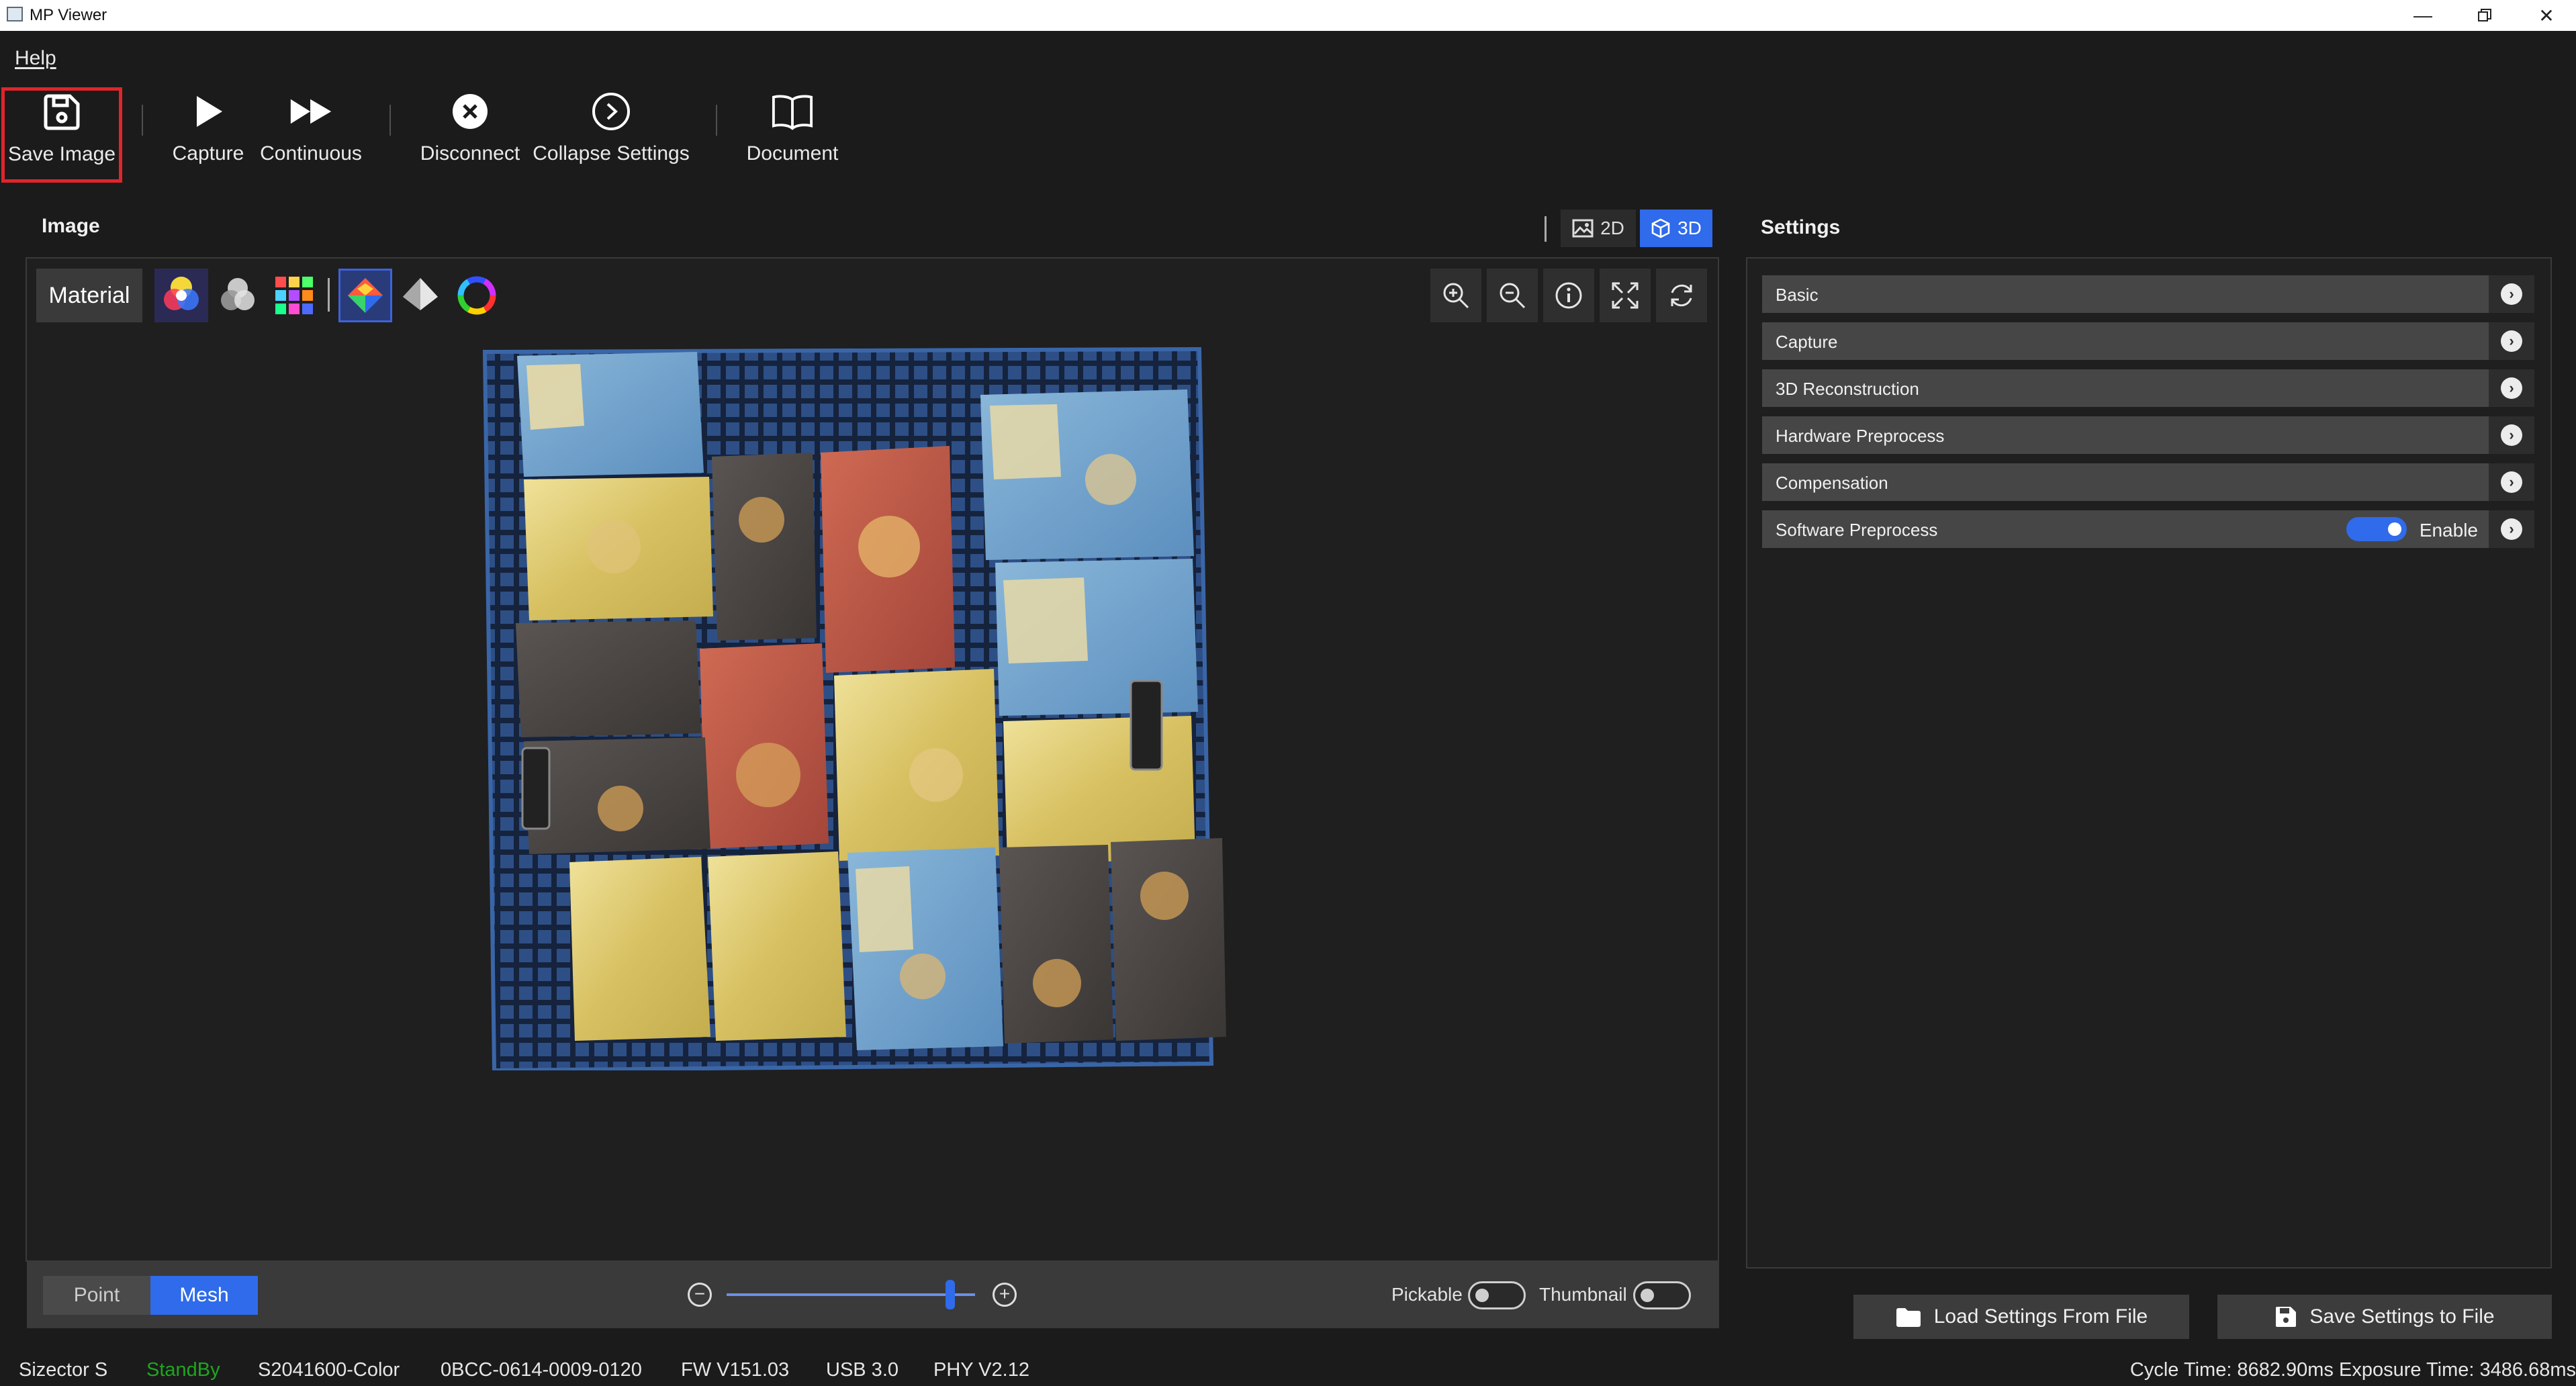 The image size is (2576, 1386). I want to click on point-size-slider, so click(851, 1294).